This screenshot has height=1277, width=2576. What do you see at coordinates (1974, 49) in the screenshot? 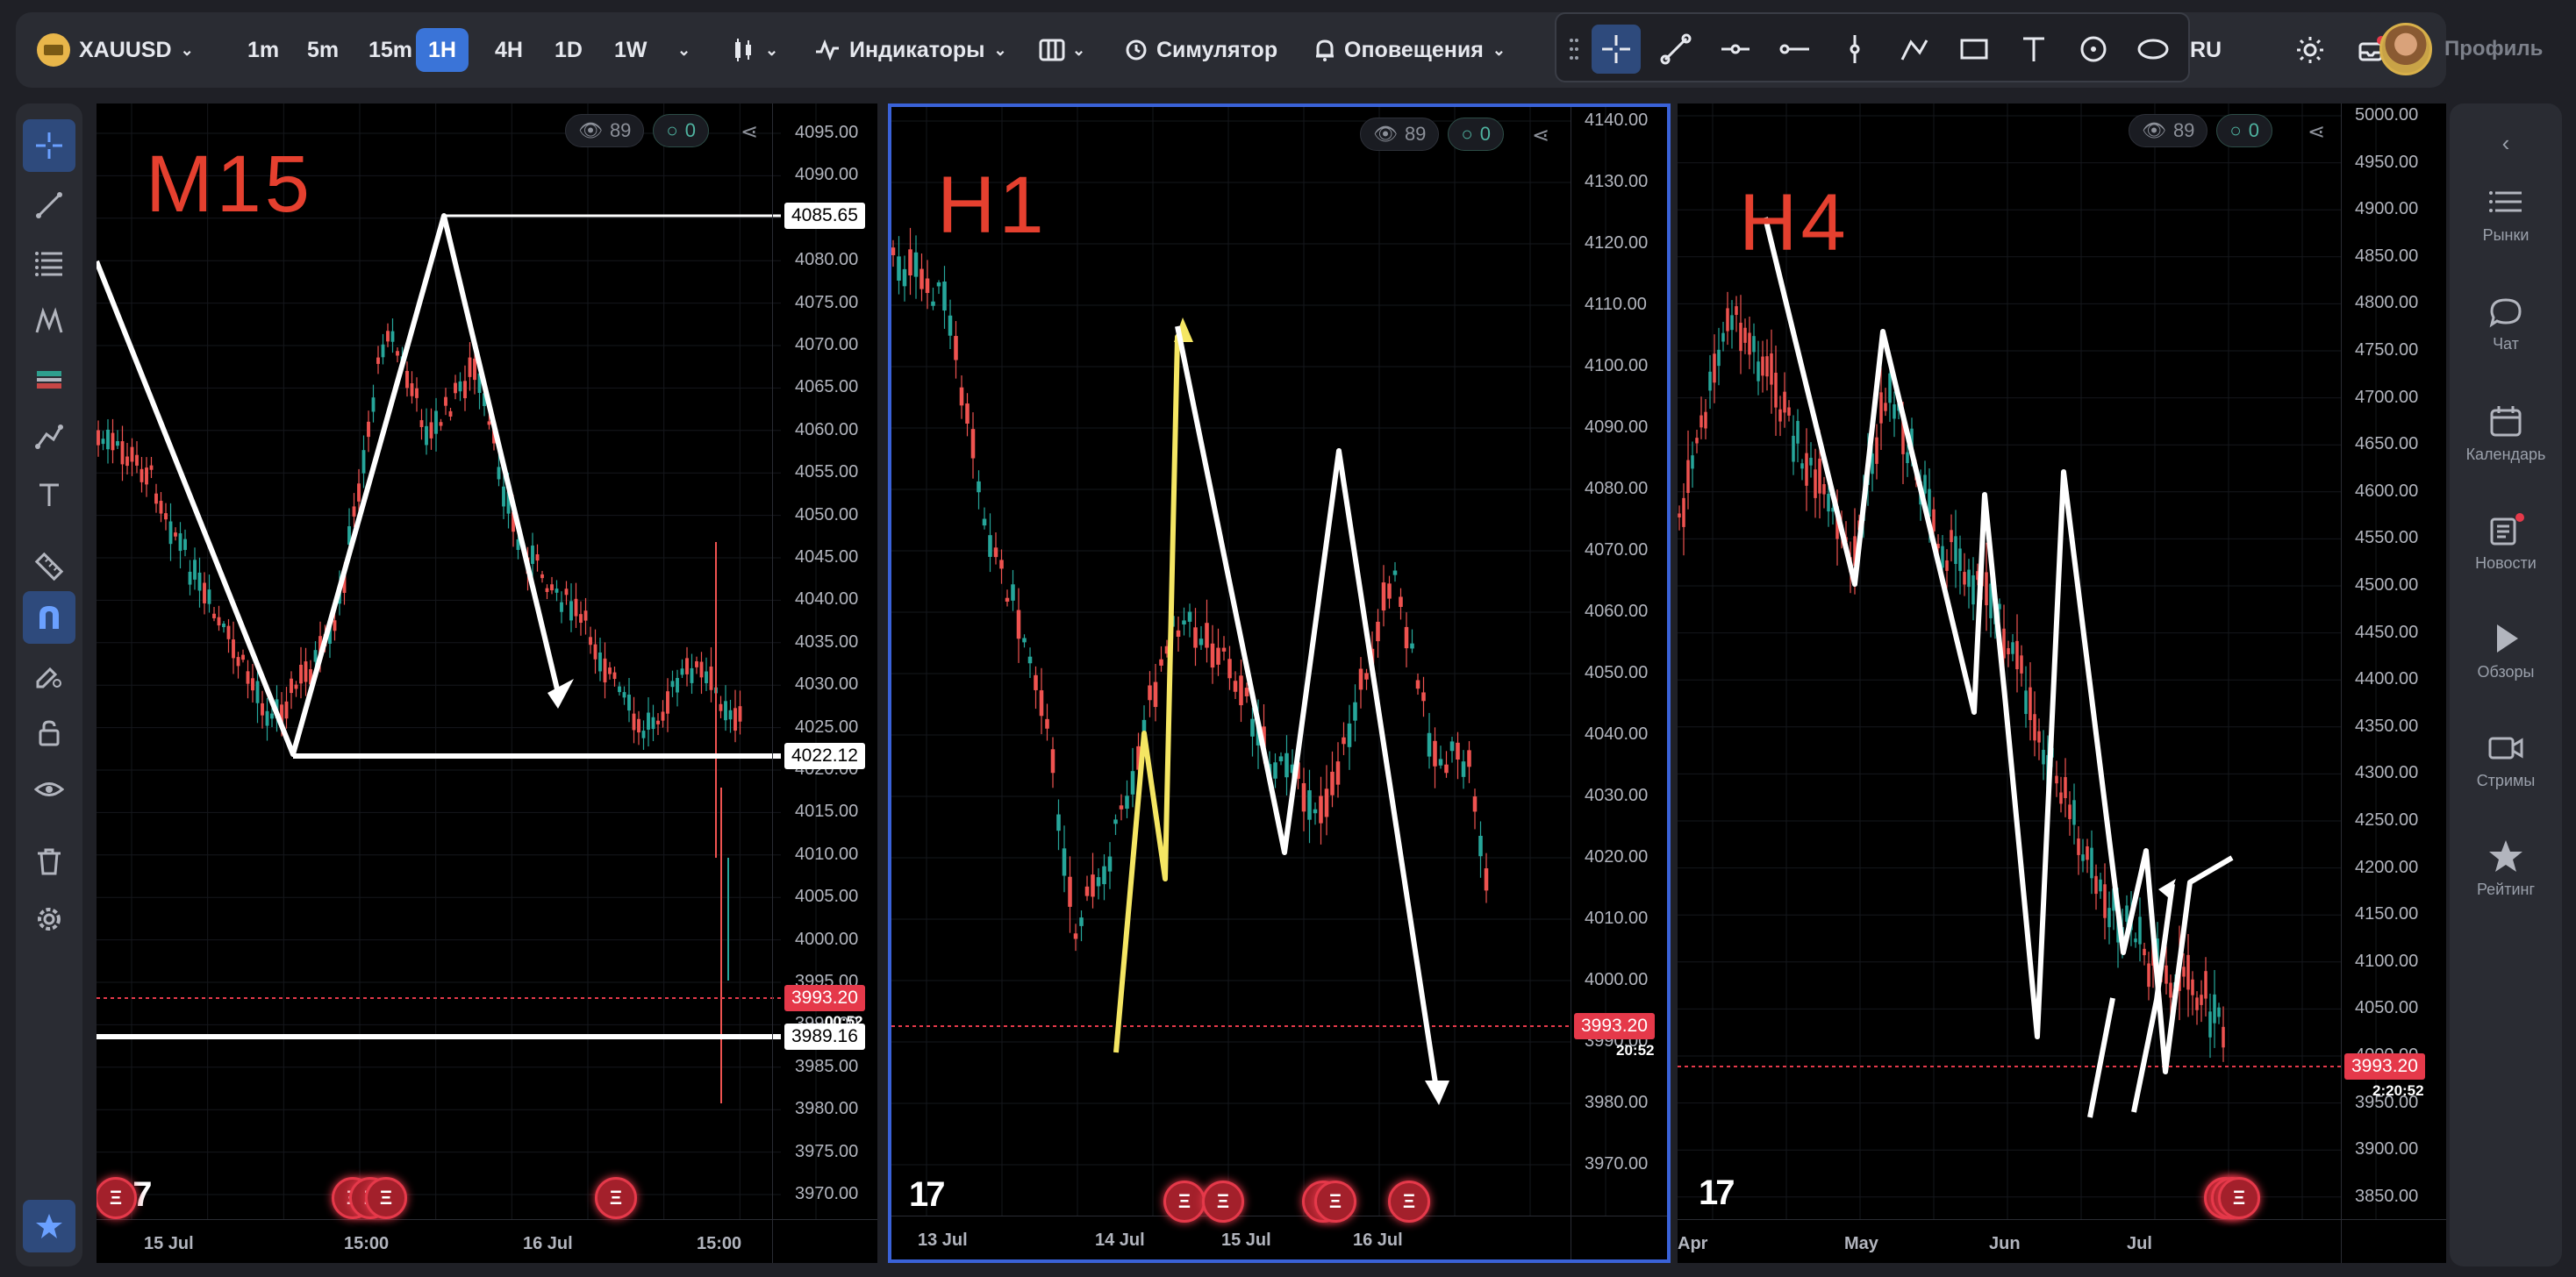
I see `rectangle-tool-icon` at bounding box center [1974, 49].